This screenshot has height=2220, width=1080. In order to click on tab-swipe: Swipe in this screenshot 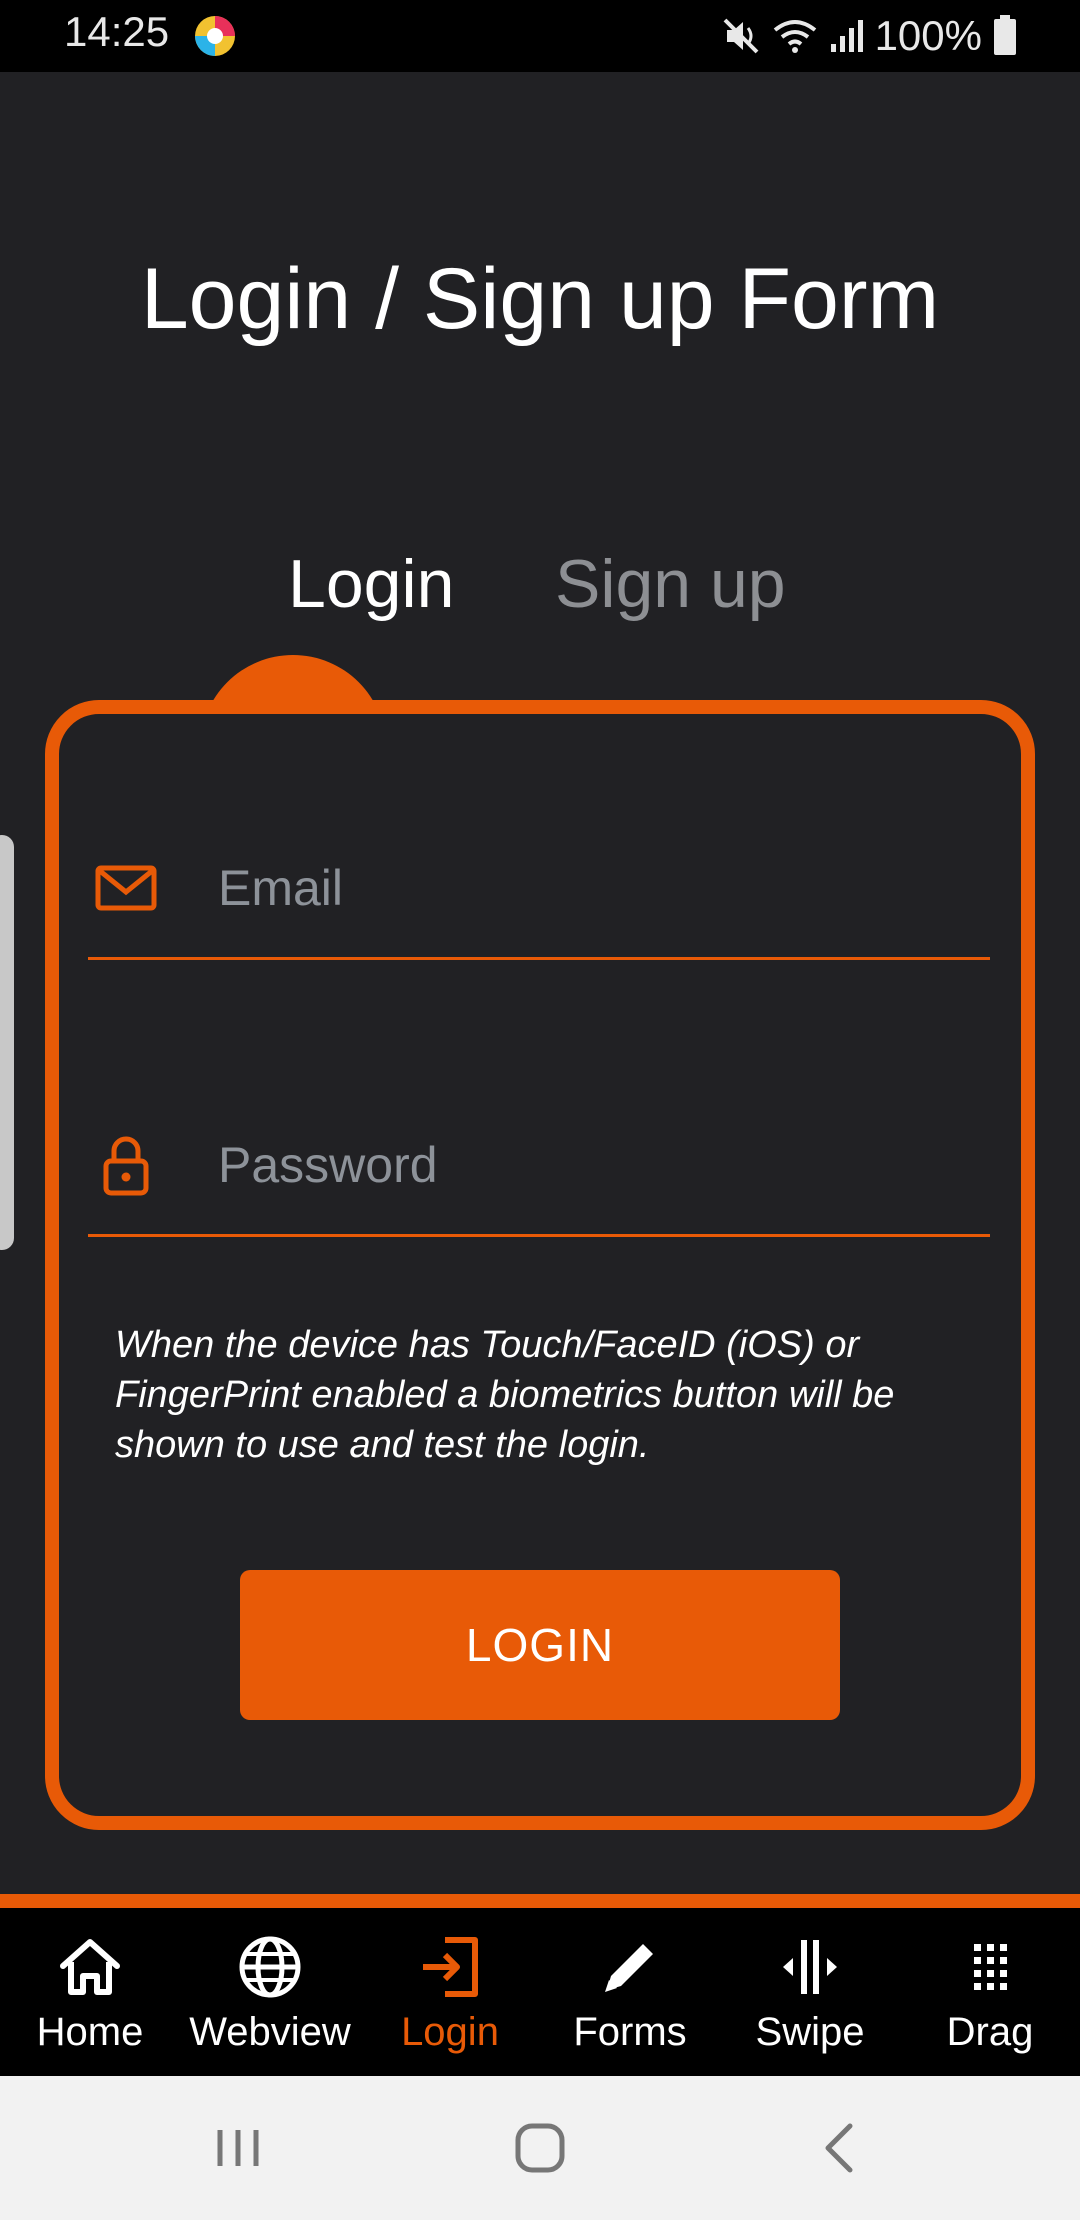, I will do `click(810, 1992)`.